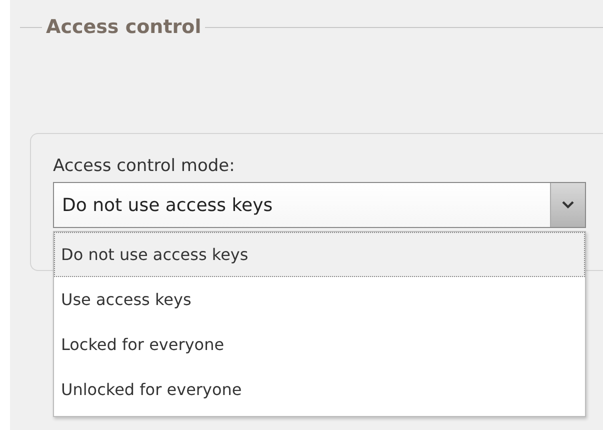  I want to click on field-label: Access control mode:, so click(144, 166).